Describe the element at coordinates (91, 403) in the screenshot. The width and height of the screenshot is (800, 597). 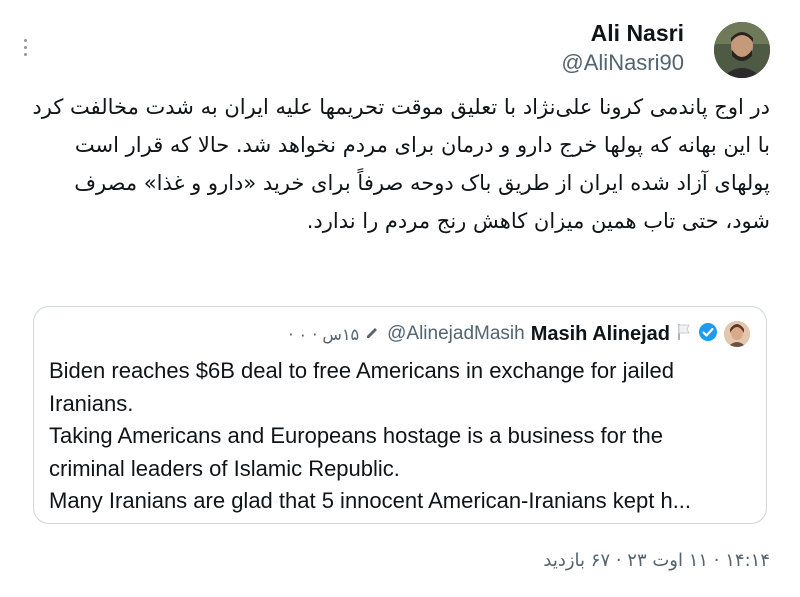
I see `quoted-line: Iranians.` at that location.